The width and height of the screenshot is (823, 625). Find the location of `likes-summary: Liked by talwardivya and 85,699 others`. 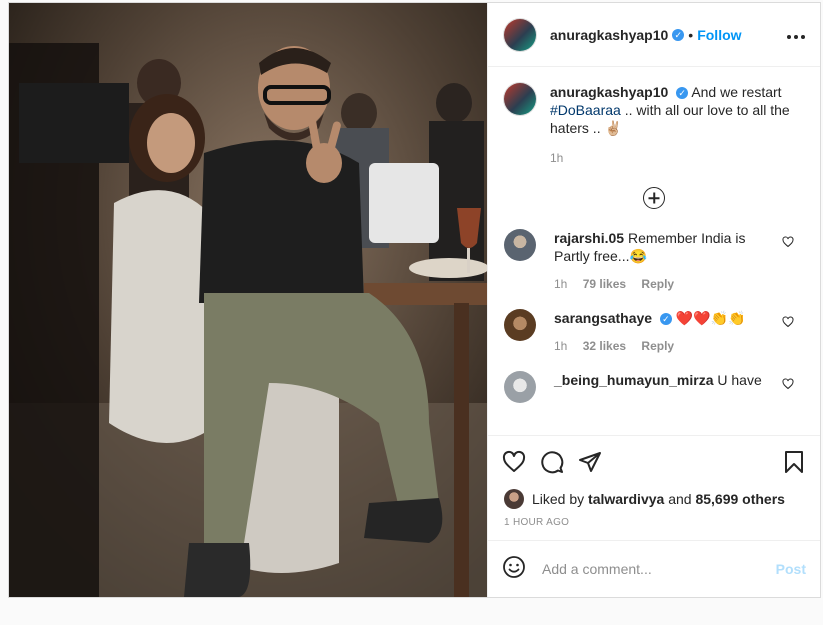

likes-summary: Liked by talwardivya and 85,699 others is located at coordinates (654, 499).